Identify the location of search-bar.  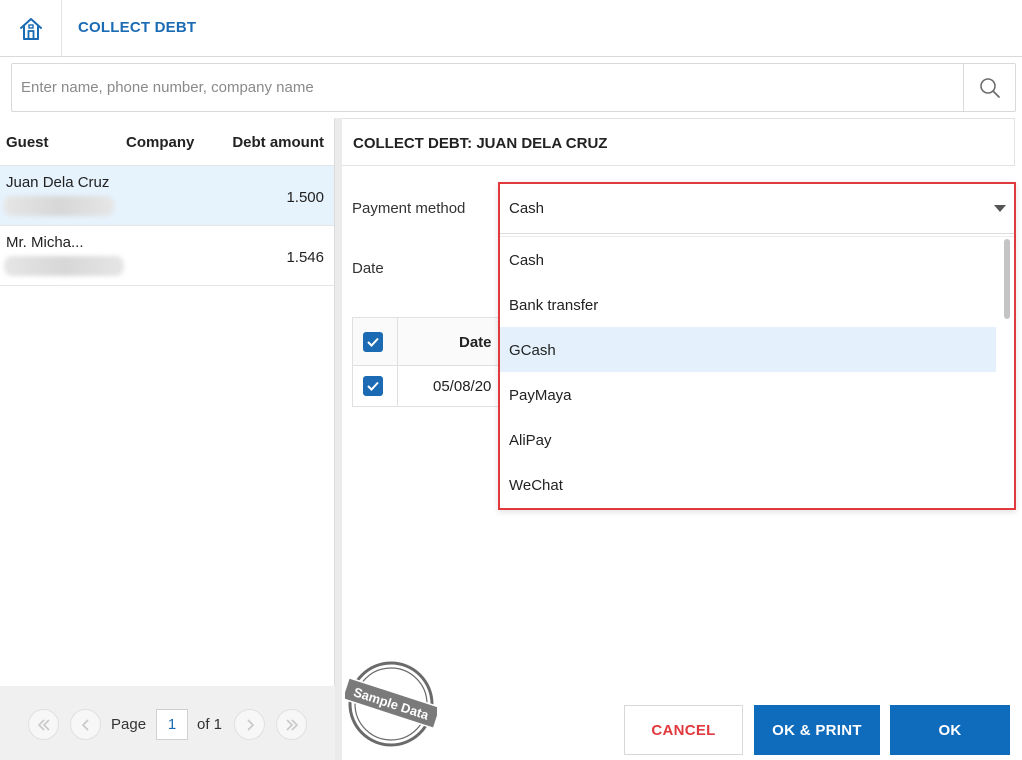
(513, 87).